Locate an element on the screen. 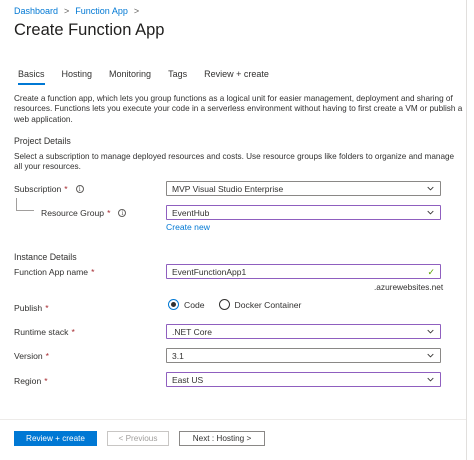 Image resolution: width=474 pixels, height=460 pixels. subscription-label: Subscription * i is located at coordinates (49, 189).